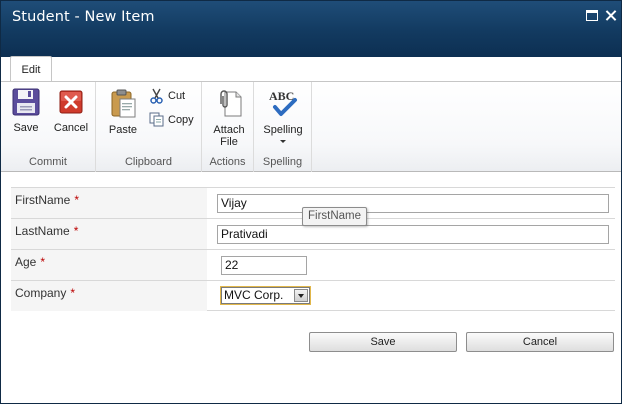 This screenshot has width=622, height=404. Describe the element at coordinates (413, 203) in the screenshot. I see `firstname-input: Vijay` at that location.